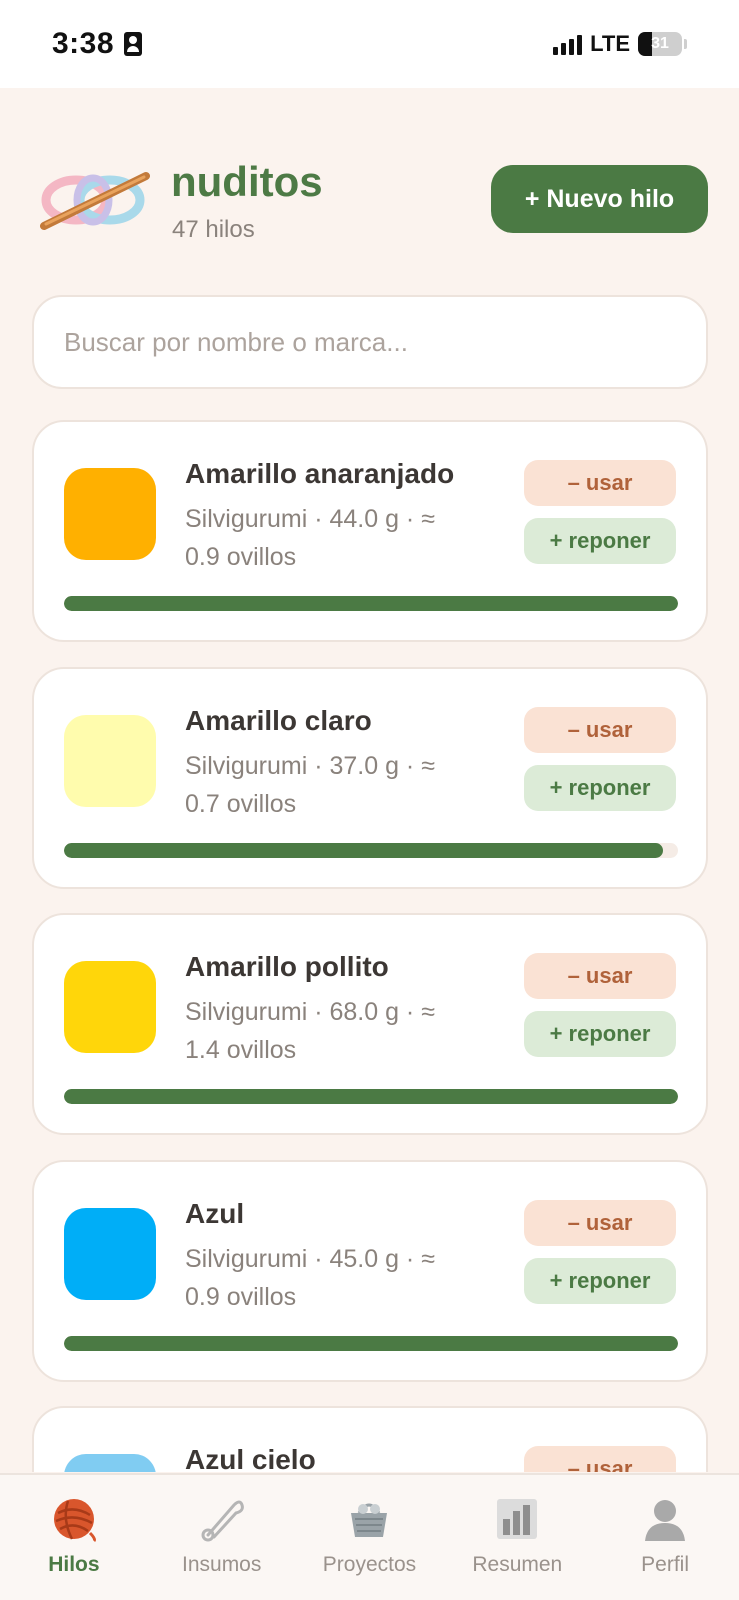 This screenshot has width=739, height=1600. What do you see at coordinates (369, 1520) in the screenshot?
I see `basket-icon` at bounding box center [369, 1520].